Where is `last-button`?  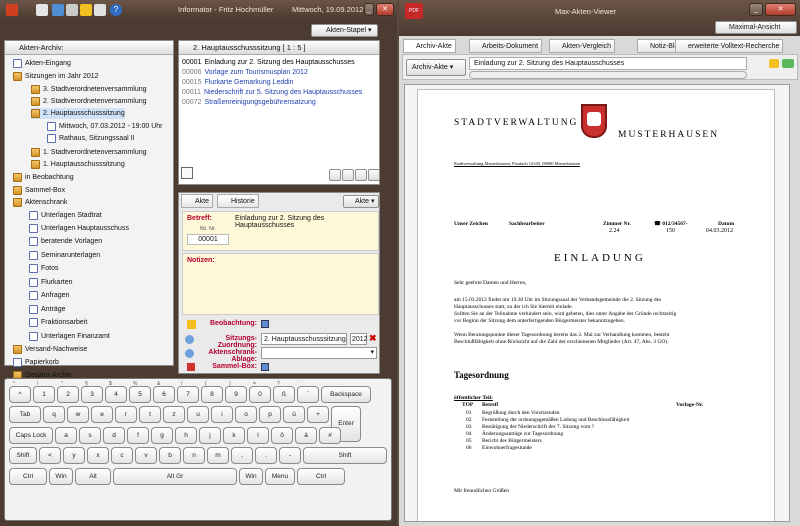 last-button is located at coordinates (374, 175).